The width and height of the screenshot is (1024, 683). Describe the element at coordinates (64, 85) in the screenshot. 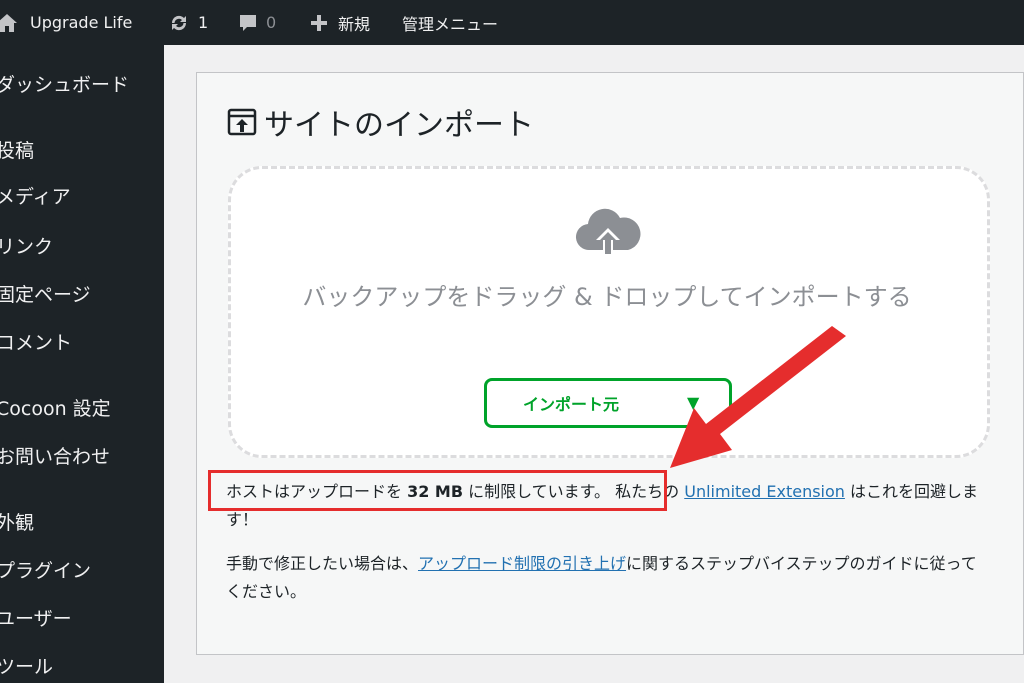

I see `sidebar-item-dashboard: ダッシュボード` at that location.